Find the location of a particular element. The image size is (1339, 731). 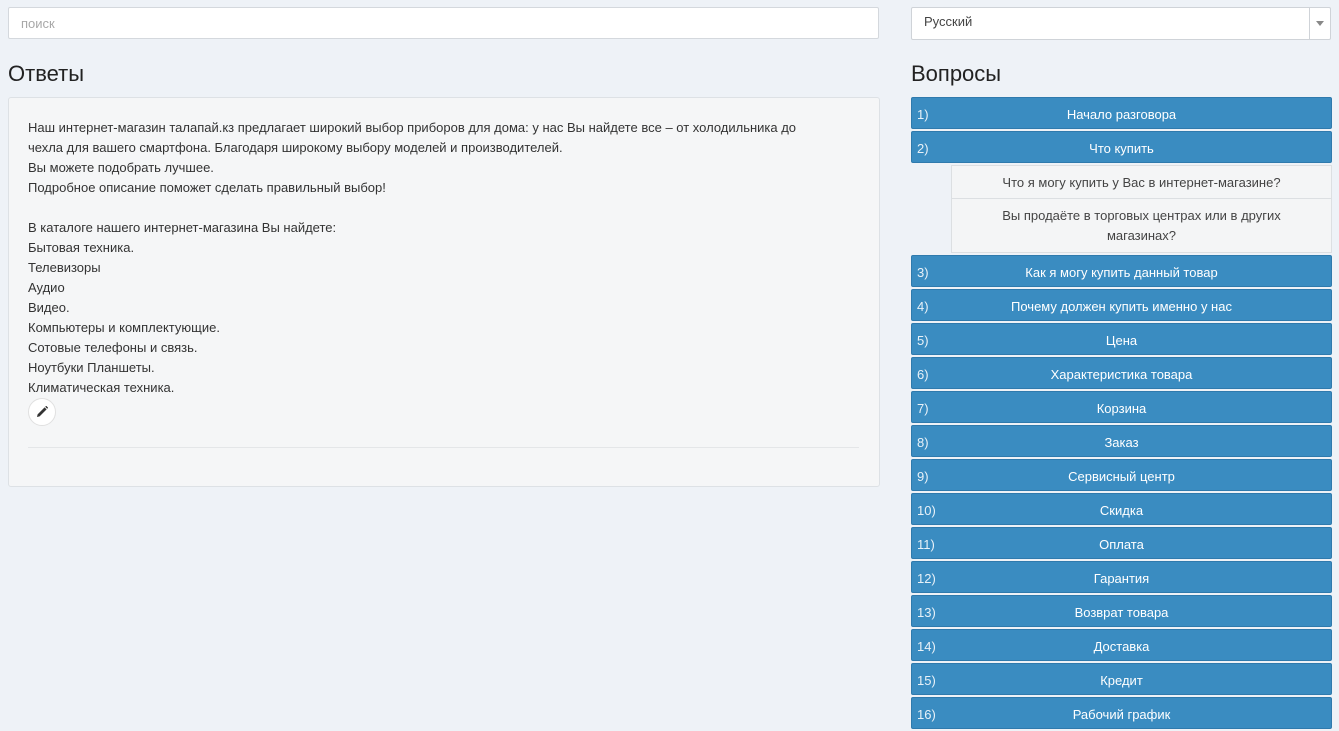

question-label: Что купить is located at coordinates (1121, 148).